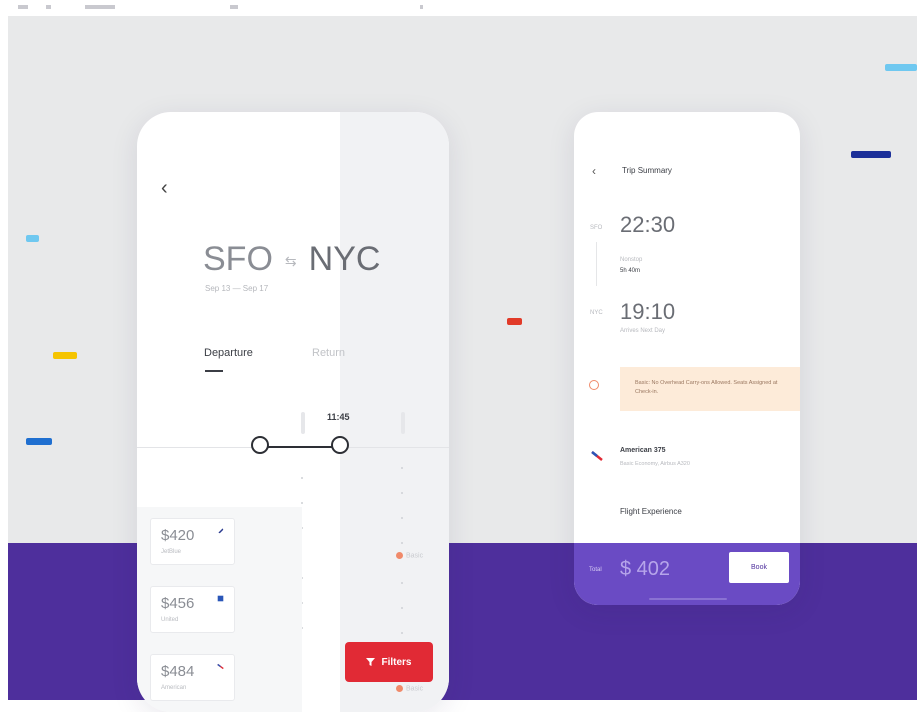  Describe the element at coordinates (647, 170) in the screenshot. I see `summary-title: Trip Summary` at that location.